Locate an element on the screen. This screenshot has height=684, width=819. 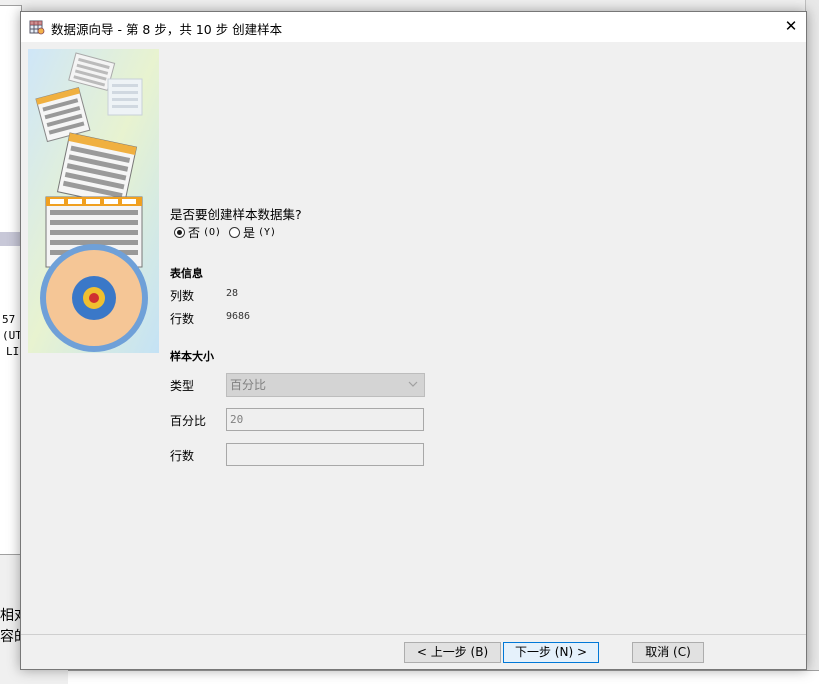
back-button: < 上一步 (B) is located at coordinates (452, 652).